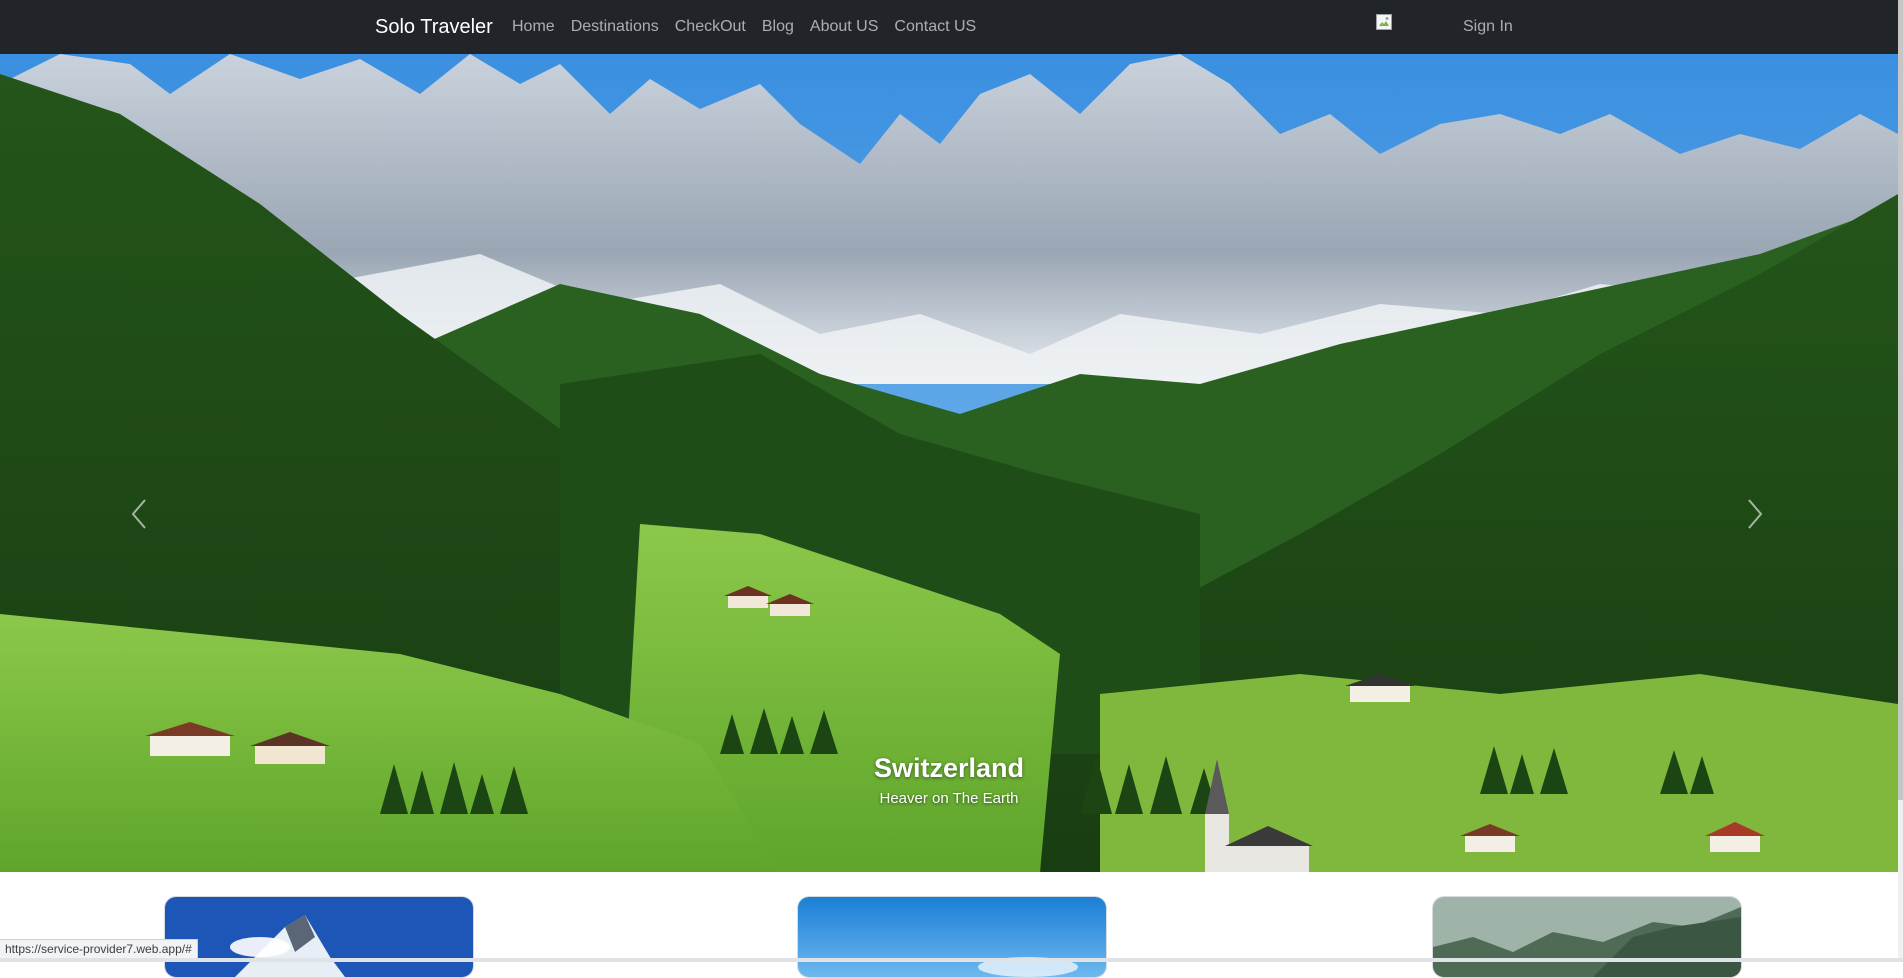 The height and width of the screenshot is (978, 1903). I want to click on nav-link-destinations: Destinations, so click(615, 27).